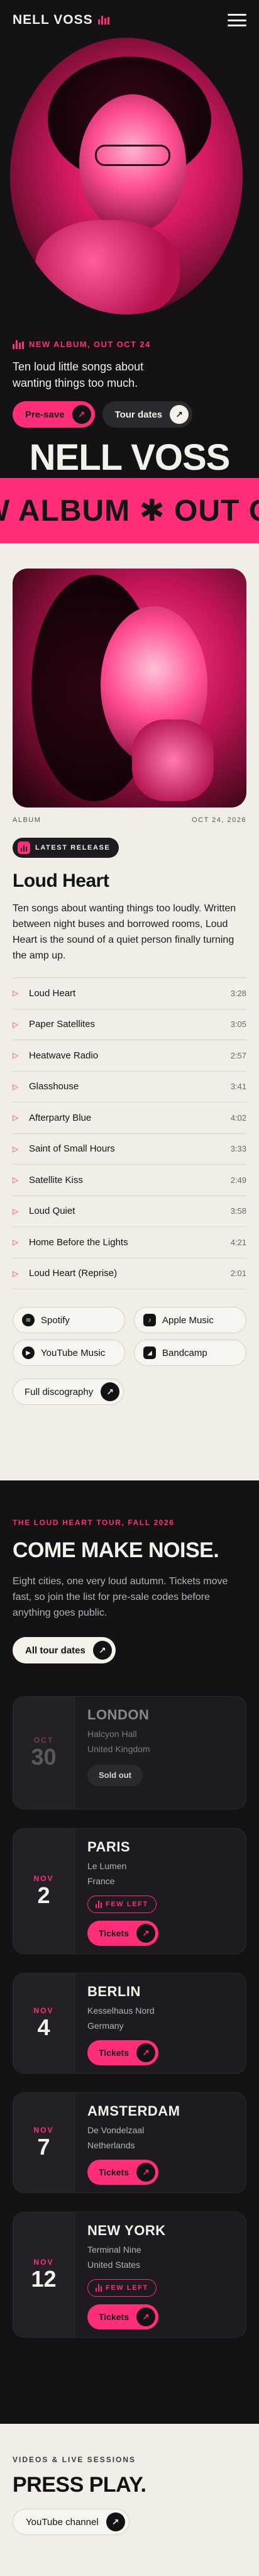 This screenshot has height=2576, width=259. Describe the element at coordinates (129, 993) in the screenshot. I see `track-row: ▷ Loud Heart 3:28` at that location.